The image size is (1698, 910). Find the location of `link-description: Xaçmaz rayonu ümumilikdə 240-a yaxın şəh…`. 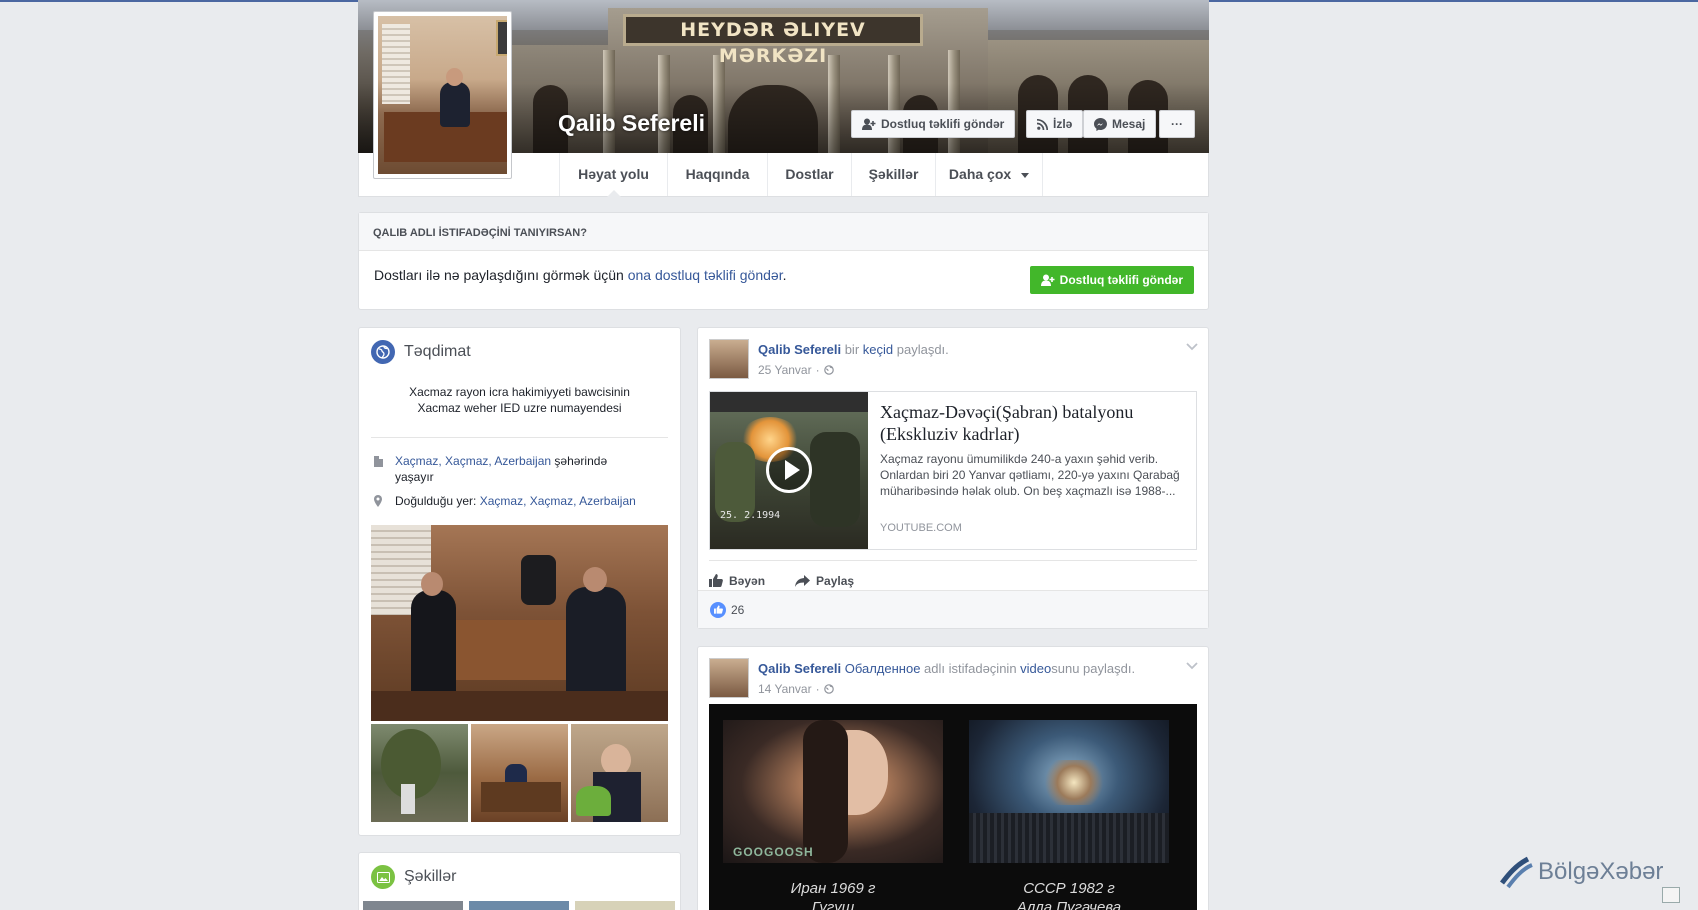

link-description: Xaçmaz rayonu ümumilikdə 240-a yaxın şəh… is located at coordinates (1030, 475).